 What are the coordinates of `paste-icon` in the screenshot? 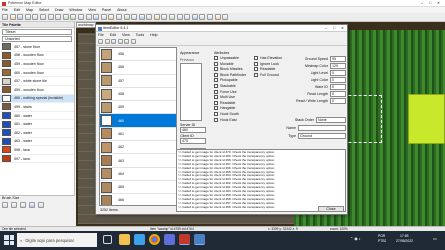 It's located at (58, 17).